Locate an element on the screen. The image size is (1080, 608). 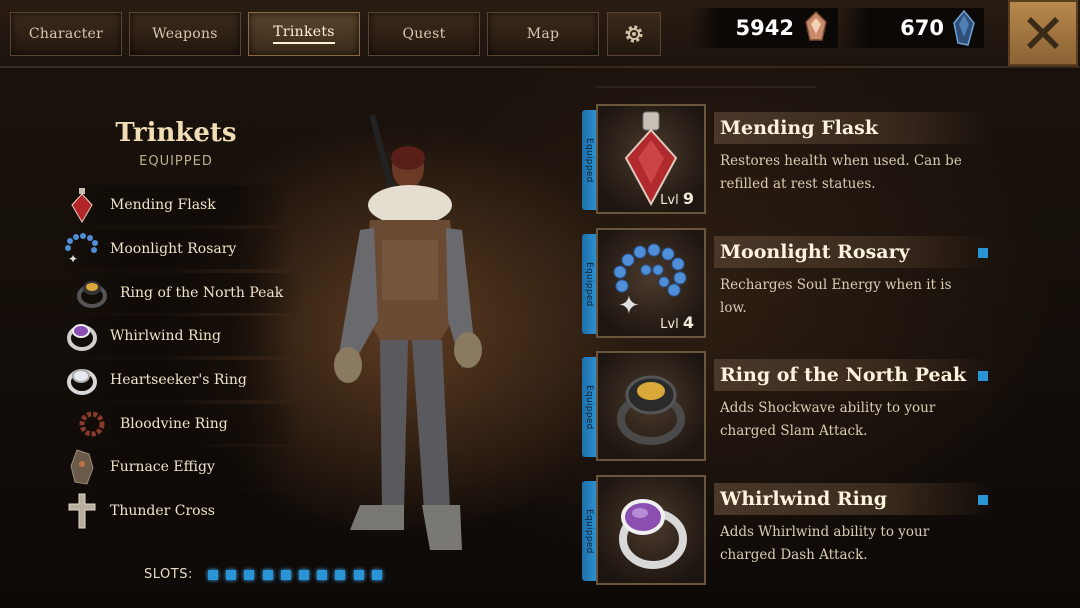
card-image: ✦ Lvl 4 is located at coordinates (651, 283).